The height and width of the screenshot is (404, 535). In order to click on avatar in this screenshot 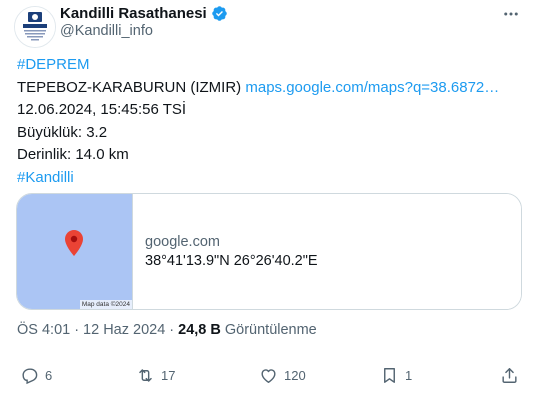, I will do `click(35, 27)`.